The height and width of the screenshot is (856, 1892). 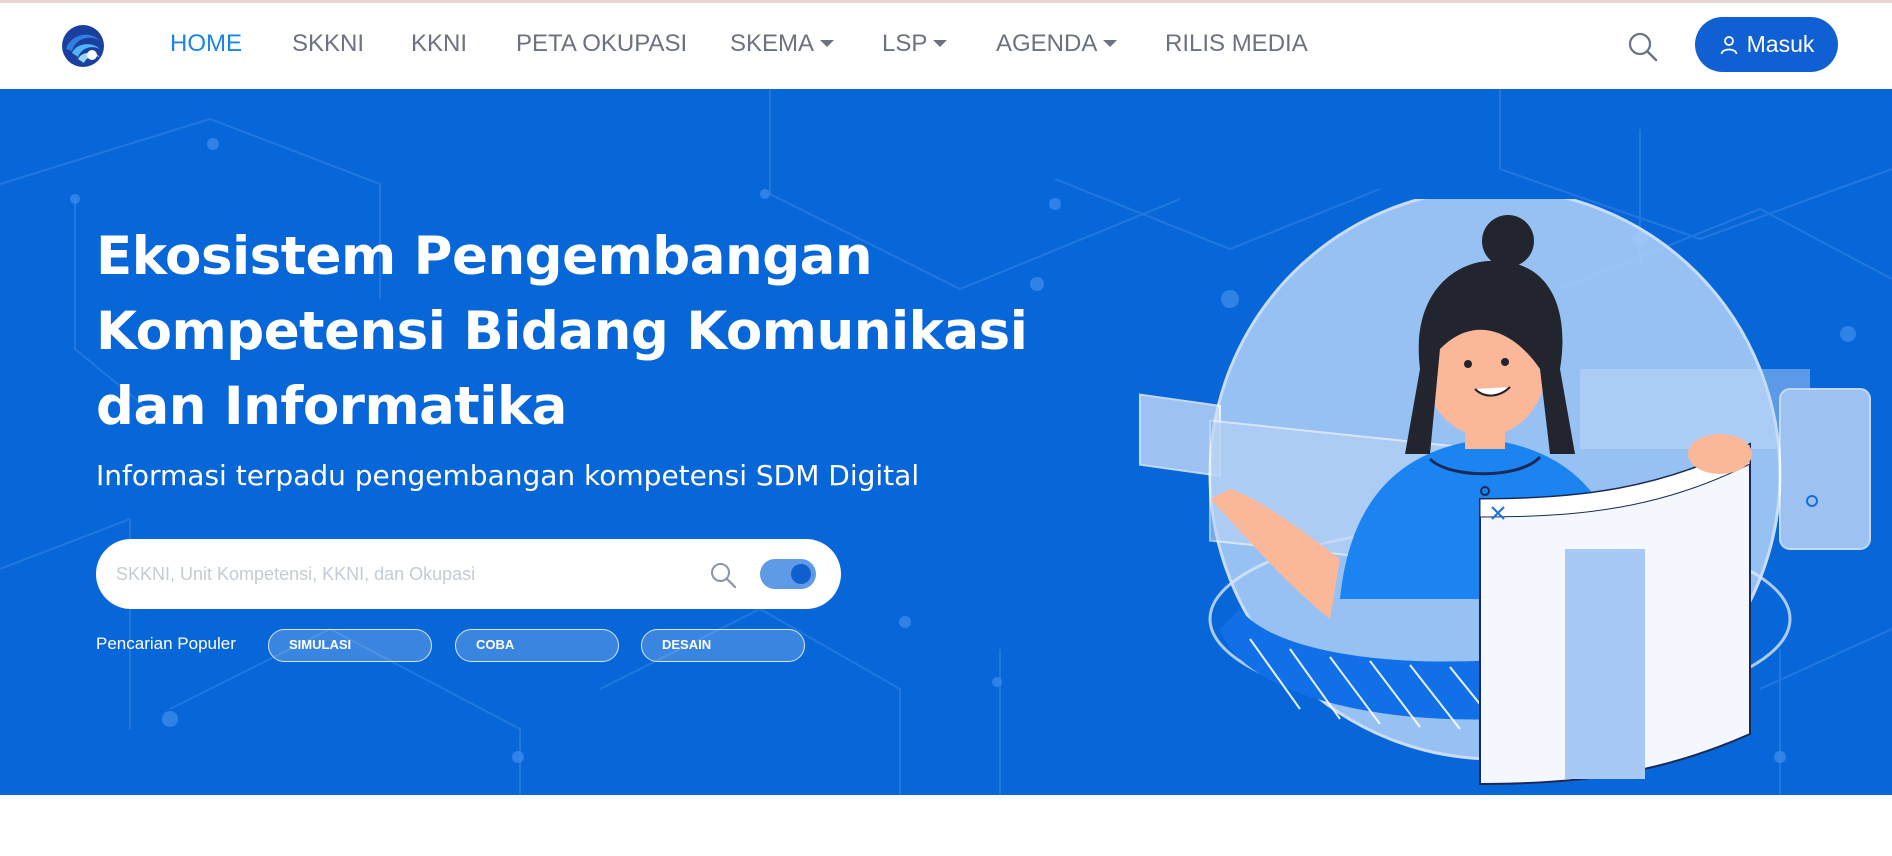 I want to click on login-label: Masuk, so click(x=1780, y=44).